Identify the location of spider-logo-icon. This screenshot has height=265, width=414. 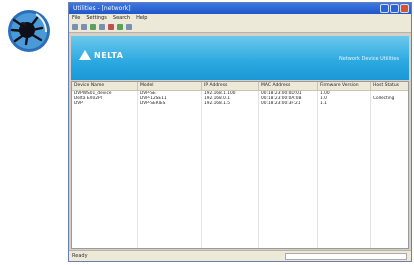
(29, 31).